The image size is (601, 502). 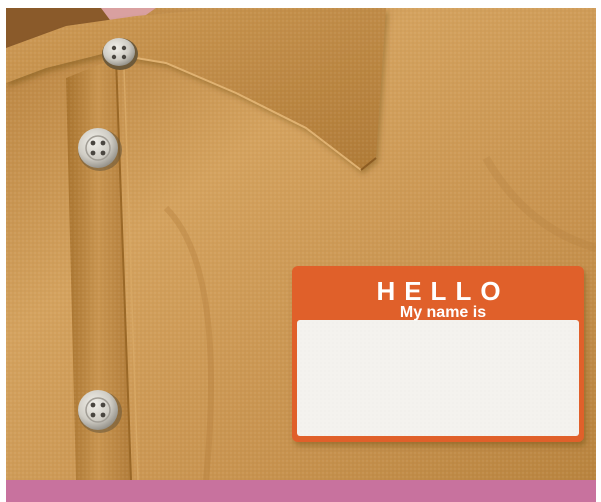 I want to click on button-top, so click(x=120, y=54).